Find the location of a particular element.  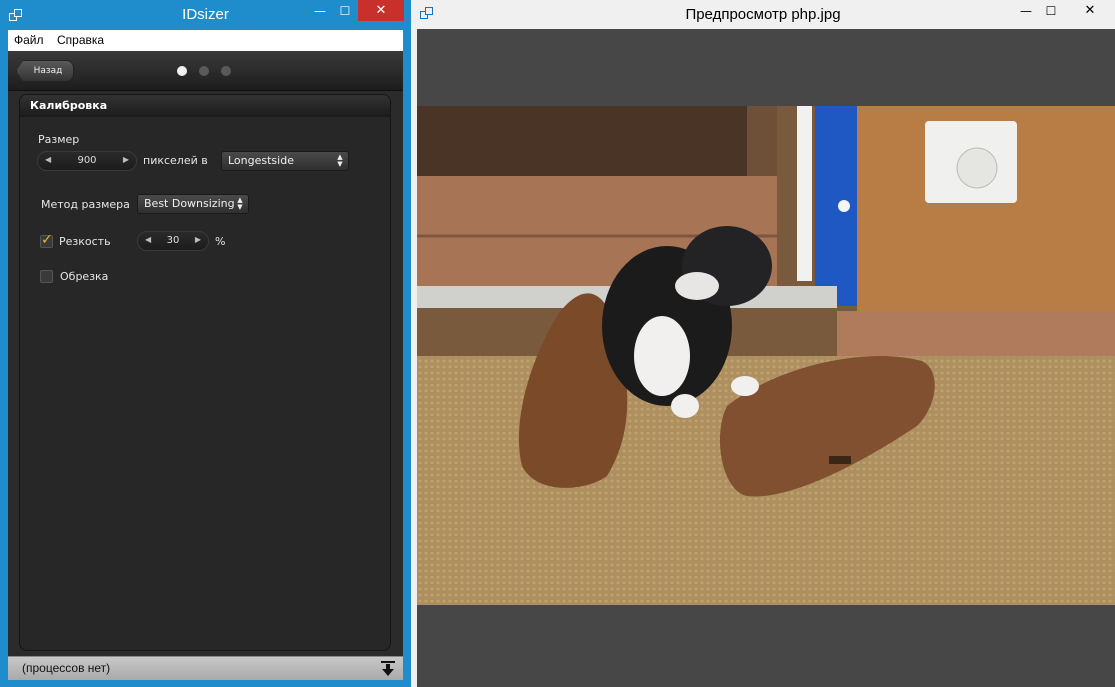

sharpness-label: Резкость is located at coordinates (85, 241).